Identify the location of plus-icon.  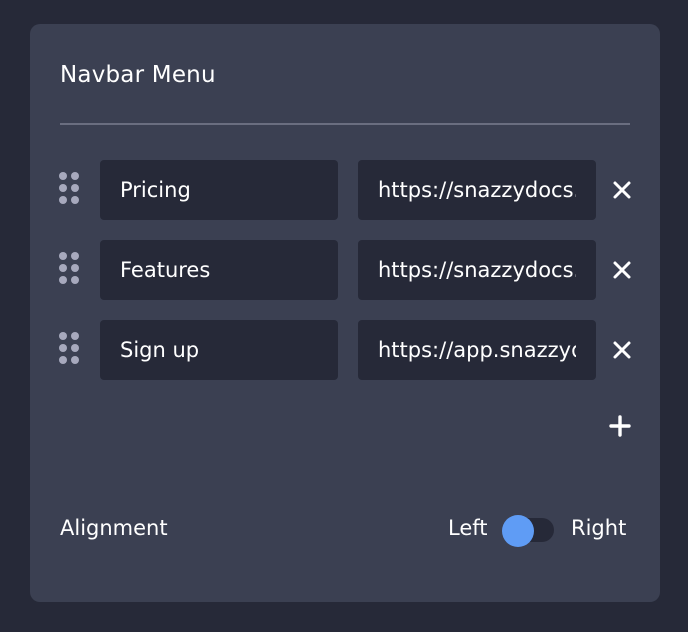
(620, 426).